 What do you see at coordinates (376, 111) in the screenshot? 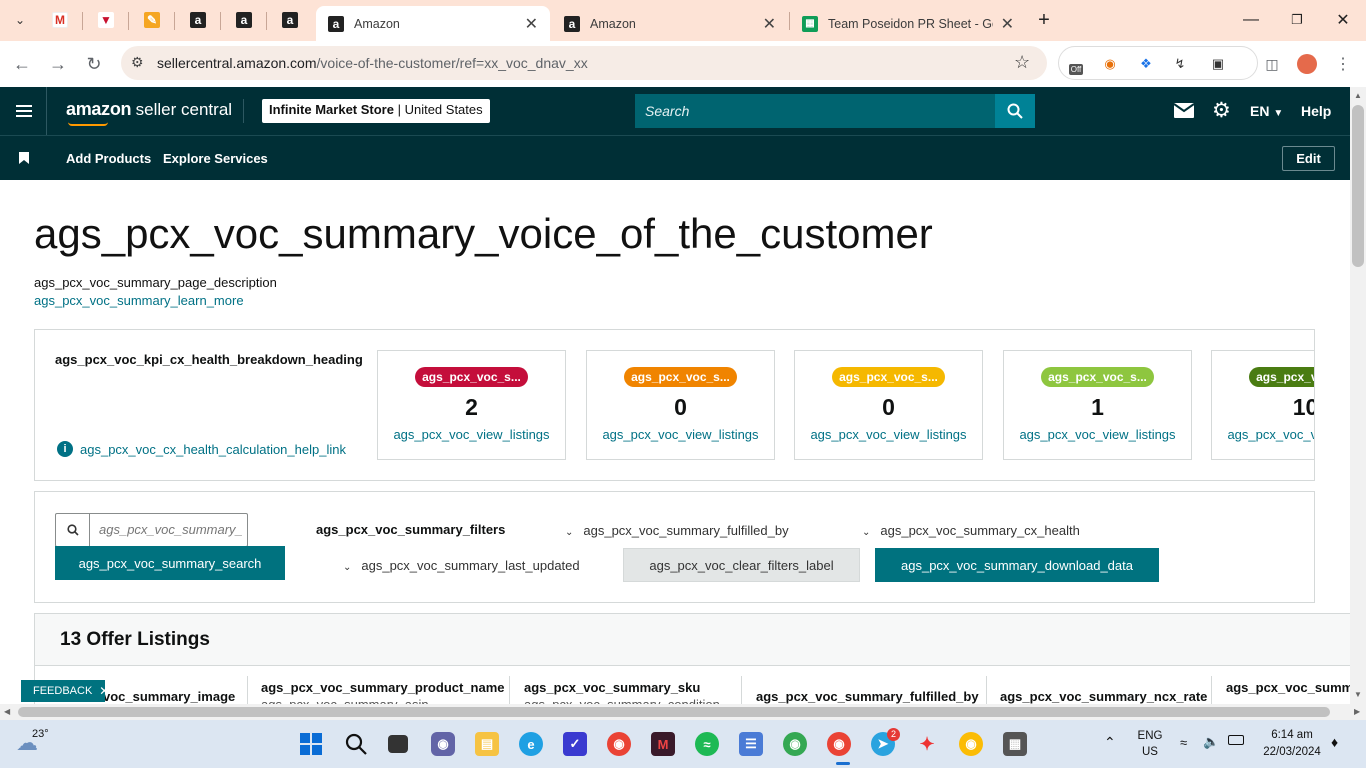
I see `store-selector: Infinite Market Store | United States` at bounding box center [376, 111].